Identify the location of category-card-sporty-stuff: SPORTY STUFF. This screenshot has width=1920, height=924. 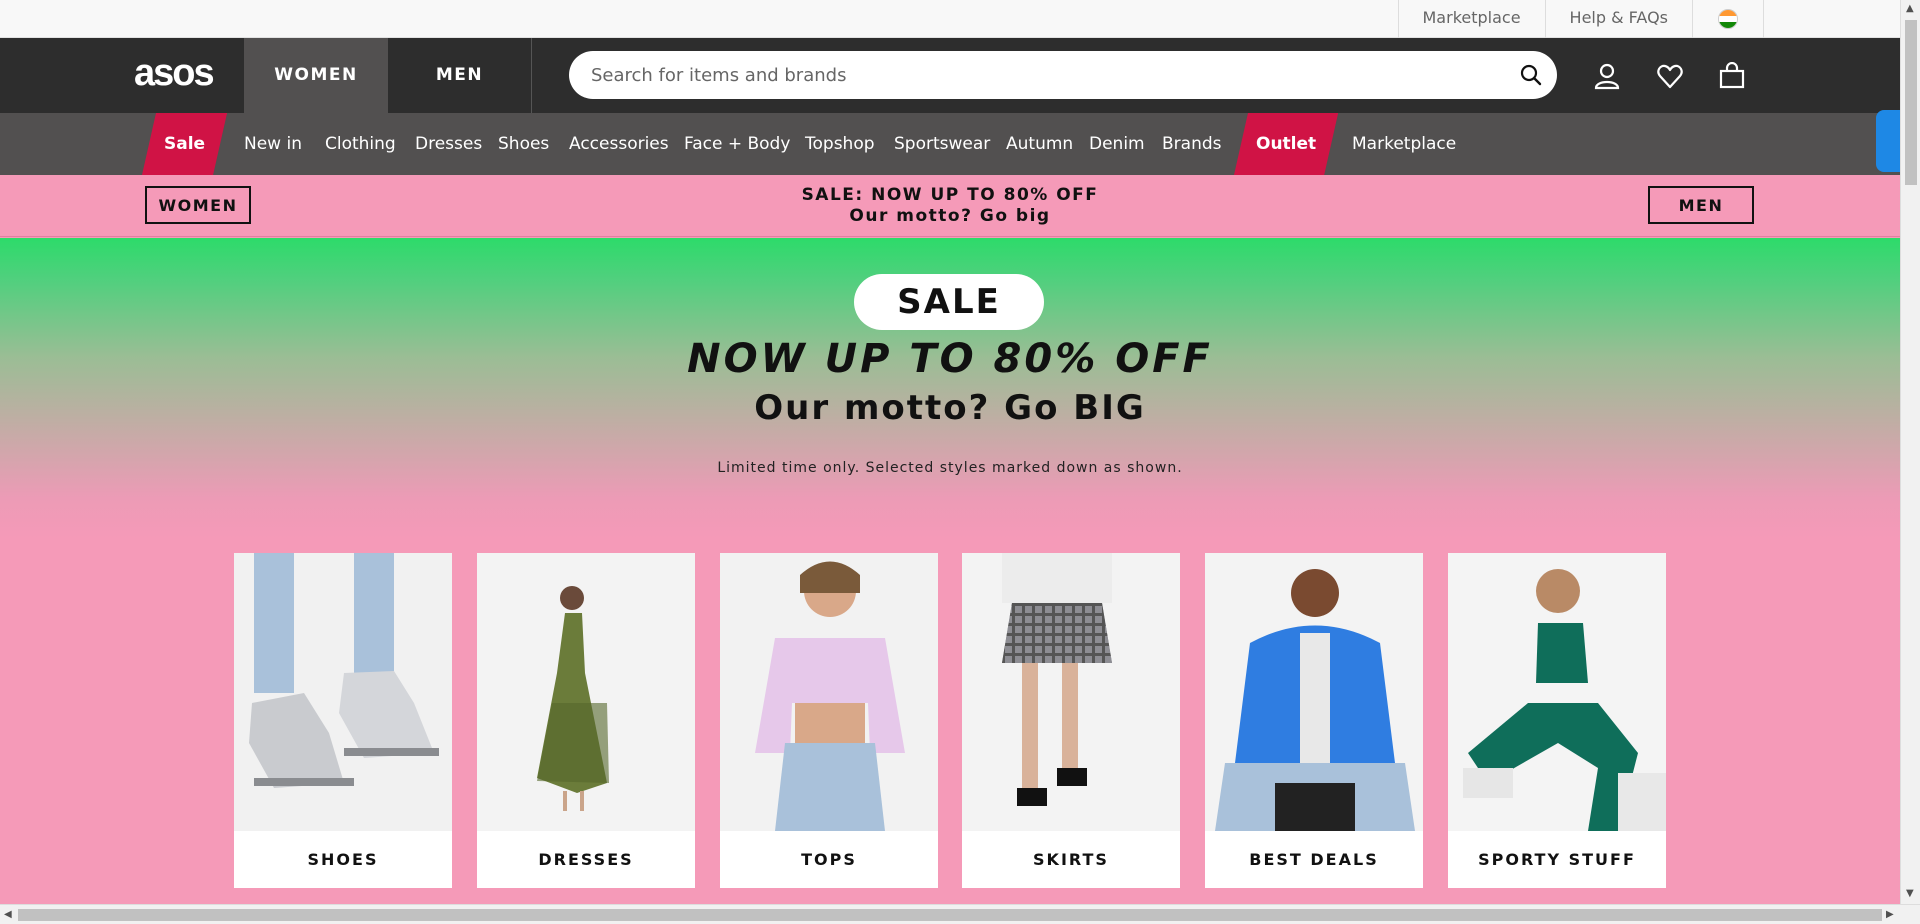
(1557, 720).